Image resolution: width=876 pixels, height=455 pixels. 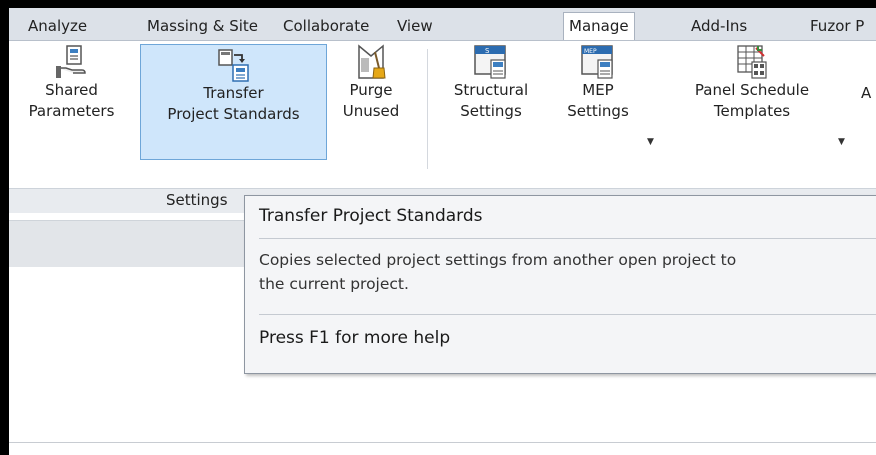 What do you see at coordinates (752, 100) in the screenshot?
I see `panel-schedule-templates-button: Panel Schedule Templates` at bounding box center [752, 100].